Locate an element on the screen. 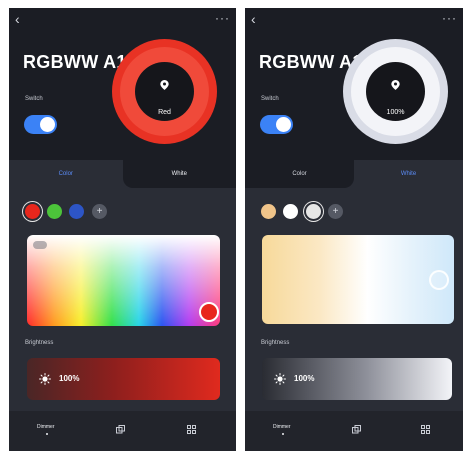 The image size is (463, 451). swatch-green is located at coordinates (54, 211).